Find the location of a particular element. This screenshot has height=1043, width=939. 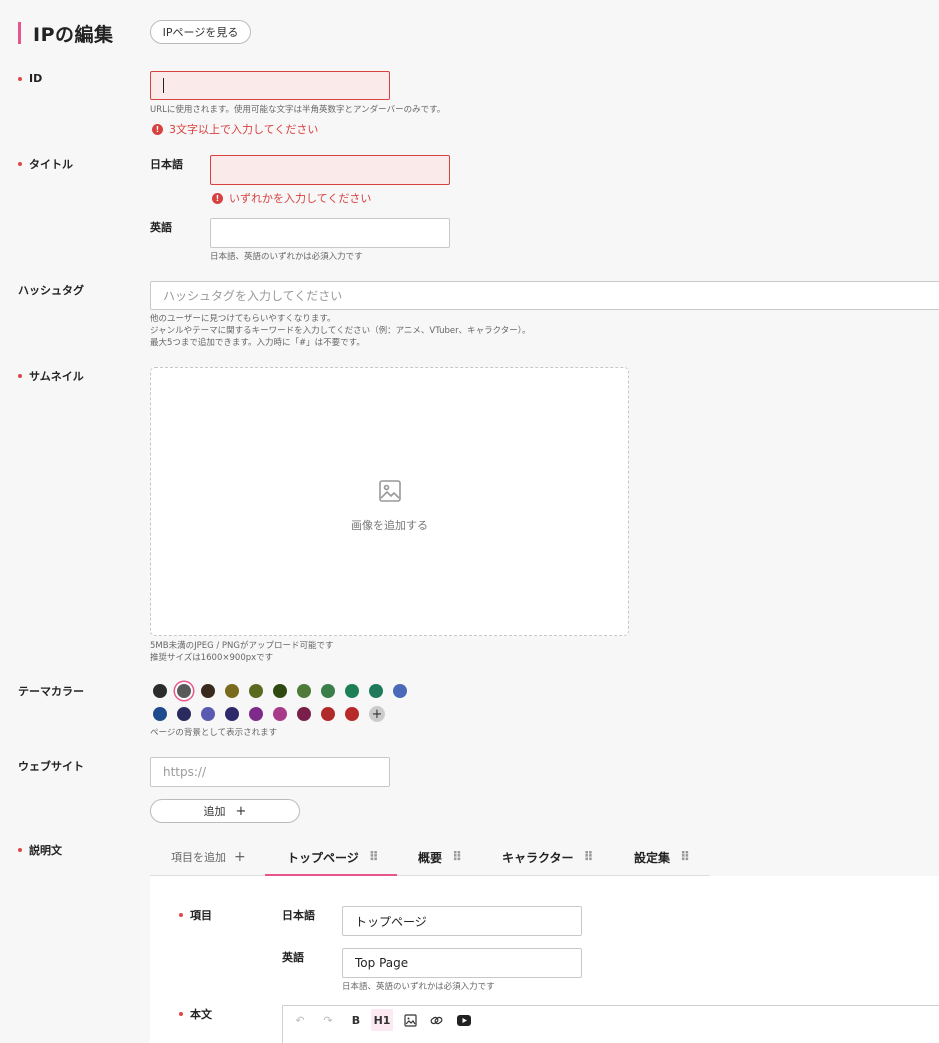

id-input is located at coordinates (270, 85).